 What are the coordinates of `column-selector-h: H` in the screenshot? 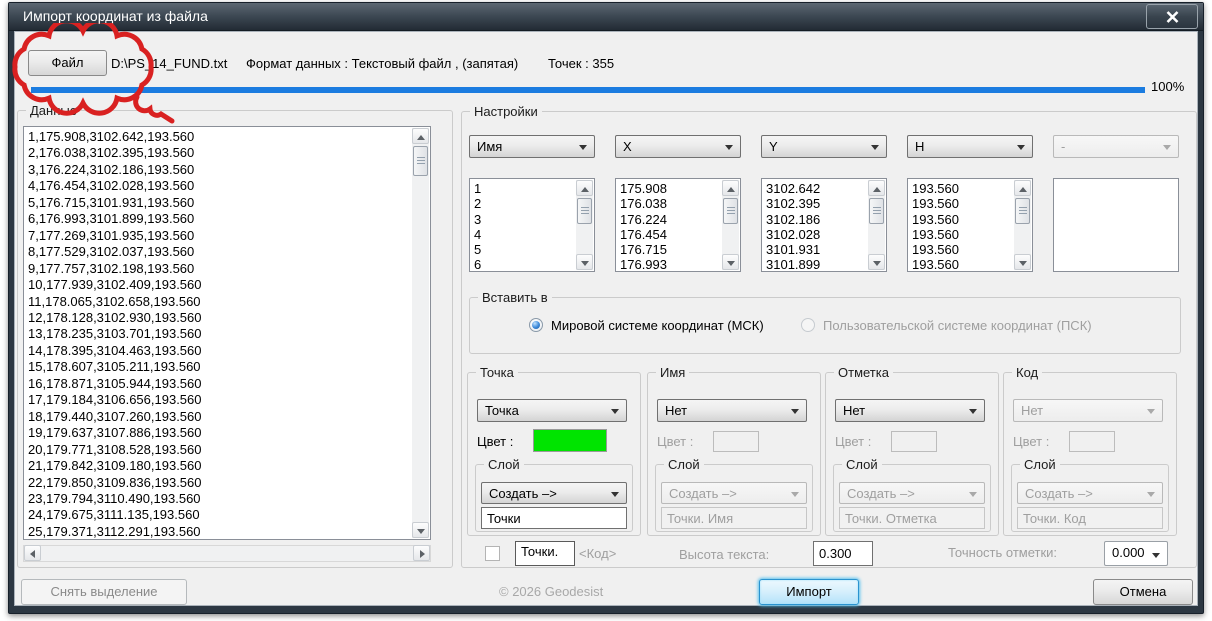 It's located at (970, 146).